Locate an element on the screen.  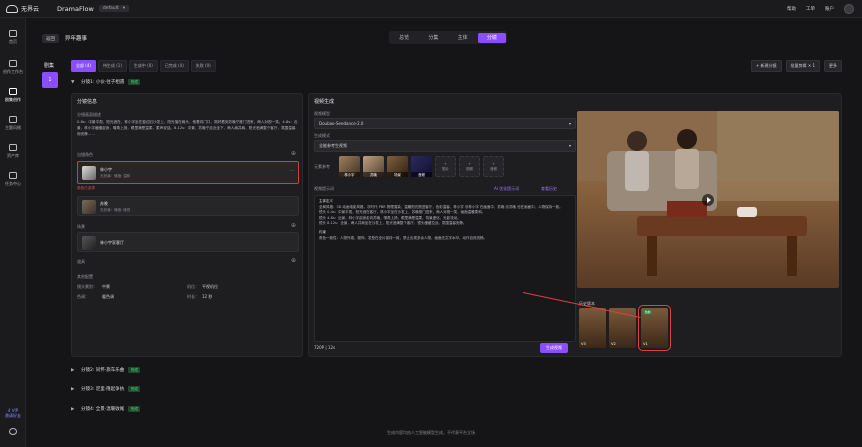
scene-title: 分镜2: 同怀·旅车乐曲 is located at coordinates (103, 370).